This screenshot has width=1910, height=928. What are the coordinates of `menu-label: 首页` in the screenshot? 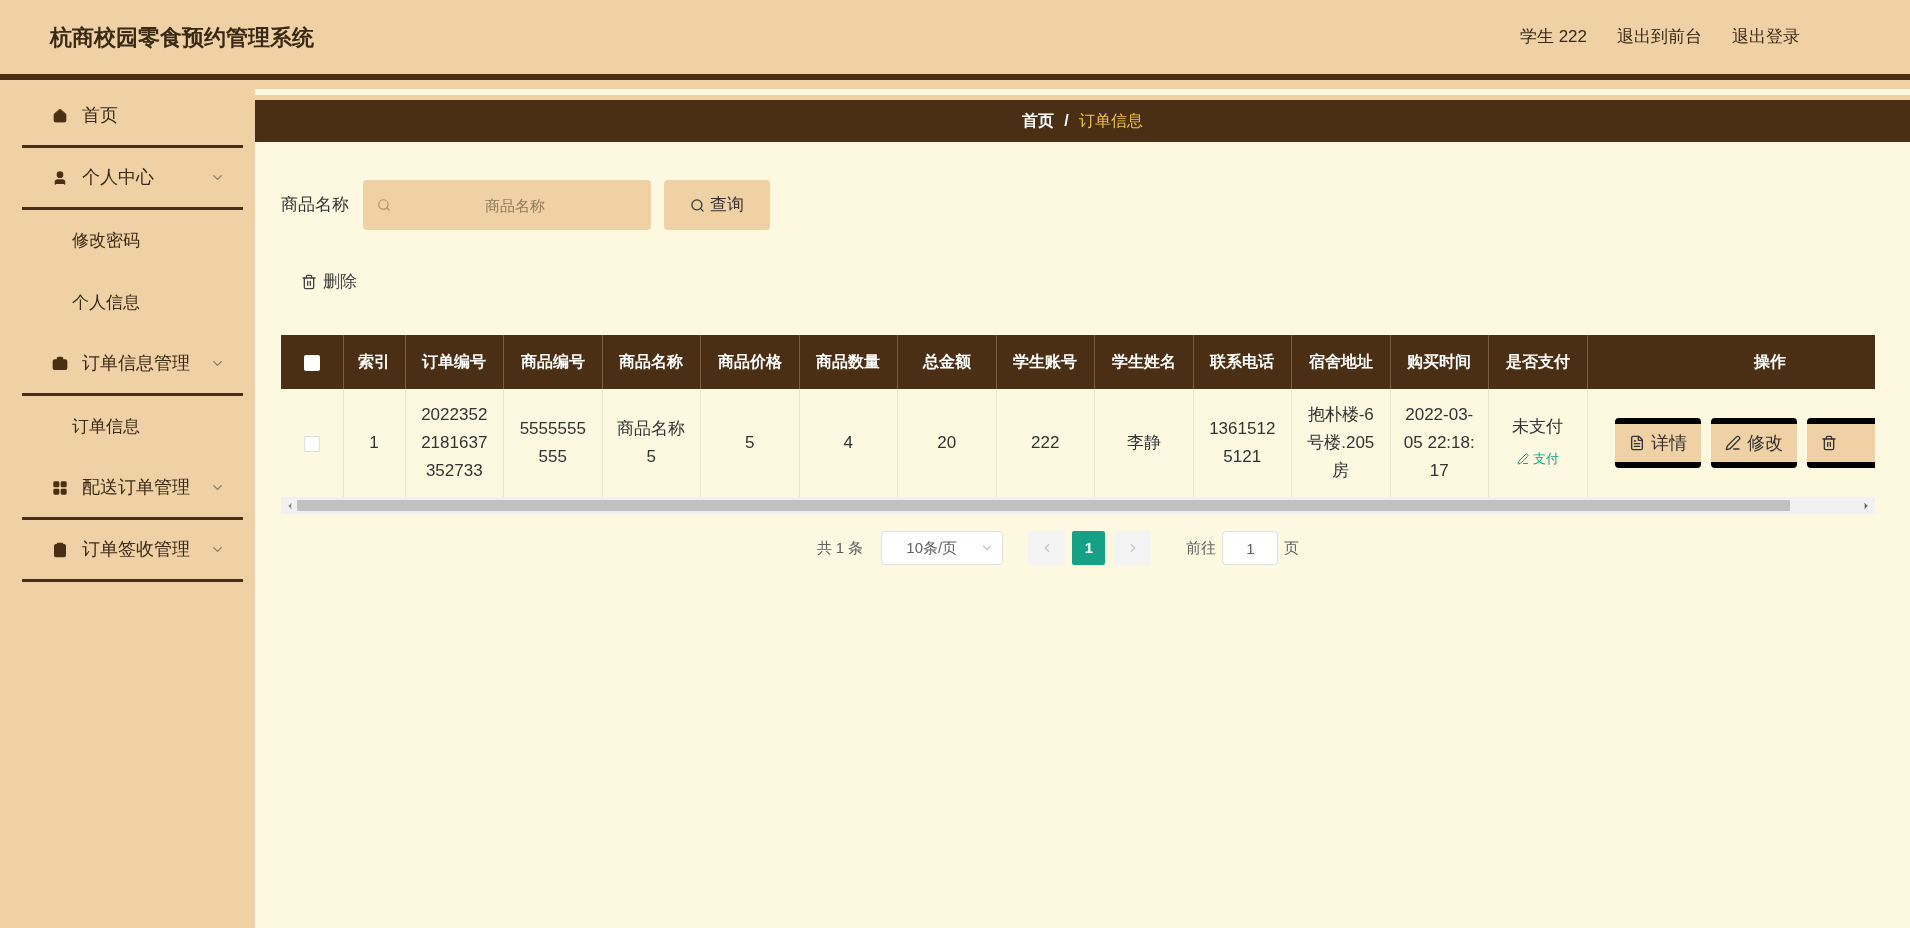 It's located at (100, 115).